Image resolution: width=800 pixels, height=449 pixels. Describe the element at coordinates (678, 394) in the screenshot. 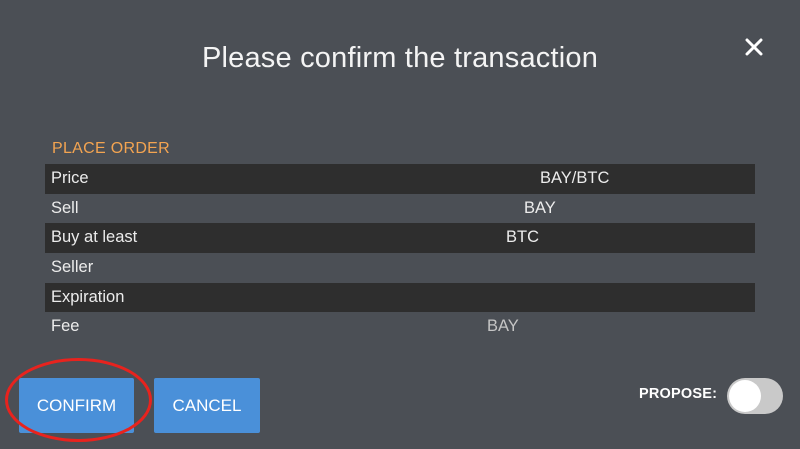

I see `propose-label: PROPOSE:` at that location.